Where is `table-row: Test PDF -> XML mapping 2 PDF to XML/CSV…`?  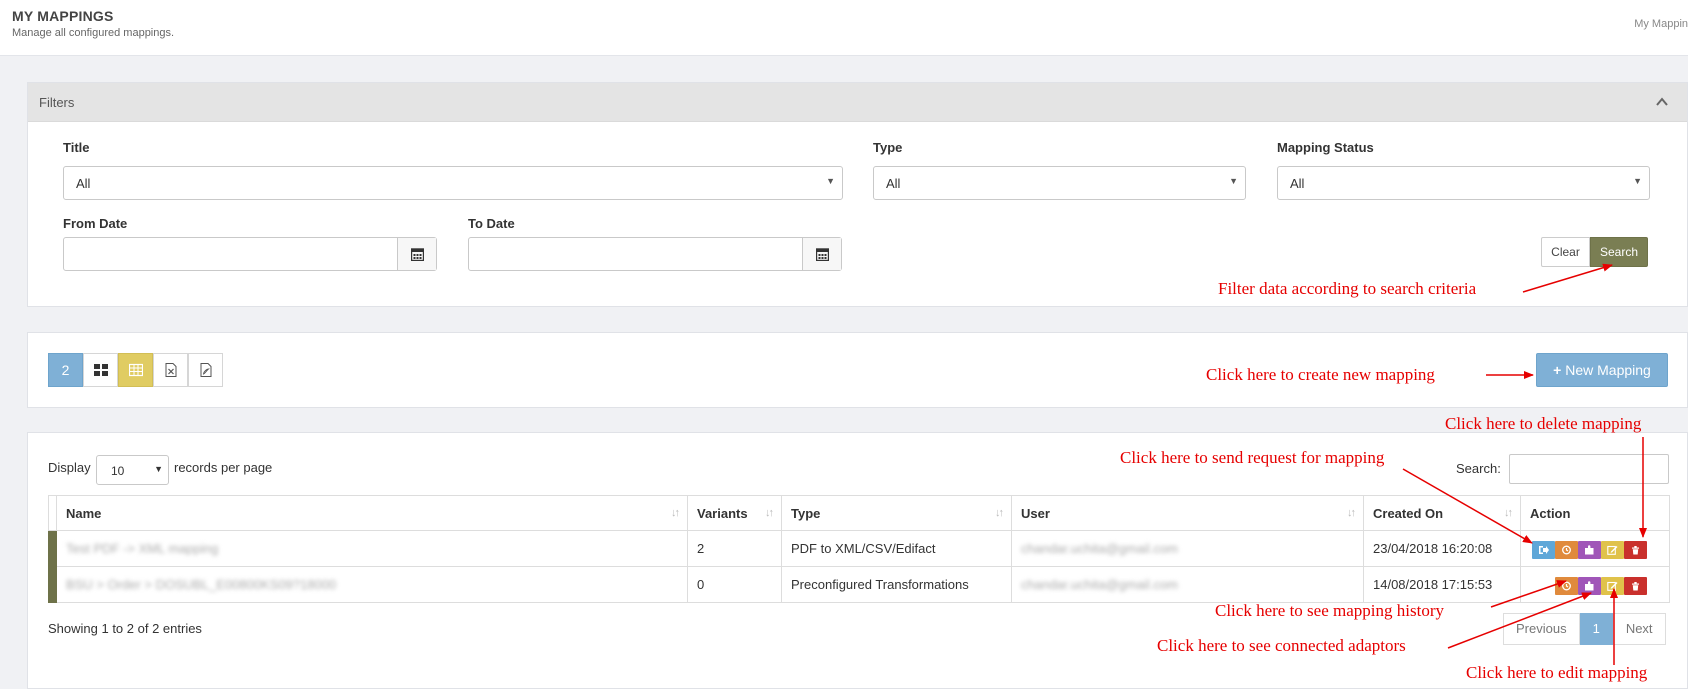 table-row: Test PDF -> XML mapping 2 PDF to XML/CSV… is located at coordinates (859, 548).